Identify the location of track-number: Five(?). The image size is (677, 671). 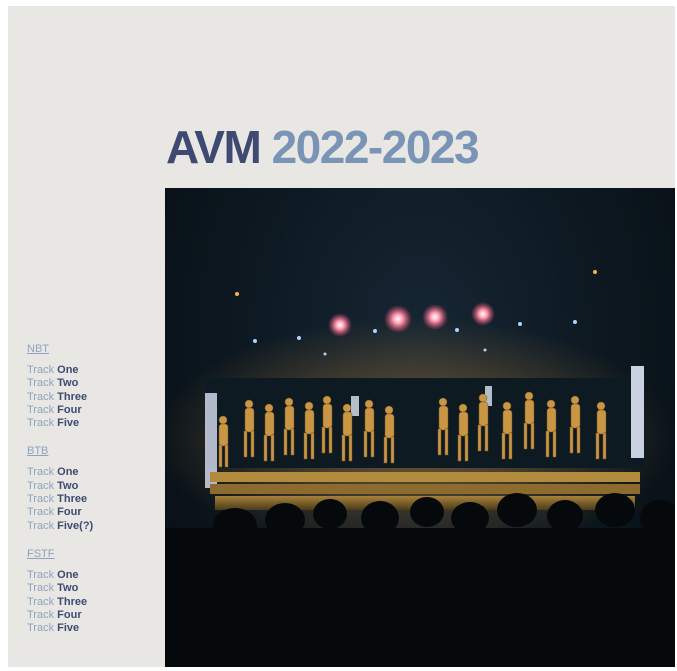
(75, 525).